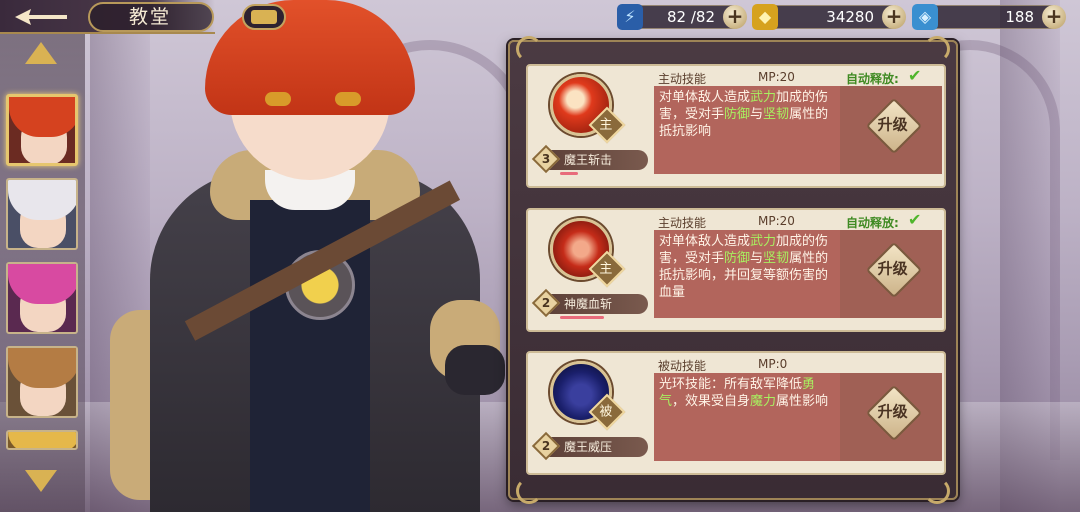  What do you see at coordinates (989, 17) in the screenshot?
I see `gem-counter: ◈ 188 +` at bounding box center [989, 17].